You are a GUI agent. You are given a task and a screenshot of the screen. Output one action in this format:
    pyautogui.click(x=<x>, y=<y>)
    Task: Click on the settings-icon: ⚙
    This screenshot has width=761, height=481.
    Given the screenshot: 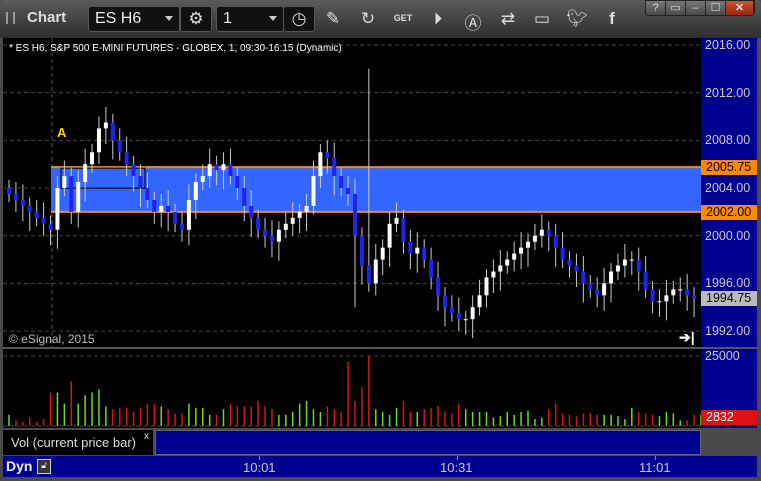 What is the action you would take?
    pyautogui.click(x=196, y=19)
    